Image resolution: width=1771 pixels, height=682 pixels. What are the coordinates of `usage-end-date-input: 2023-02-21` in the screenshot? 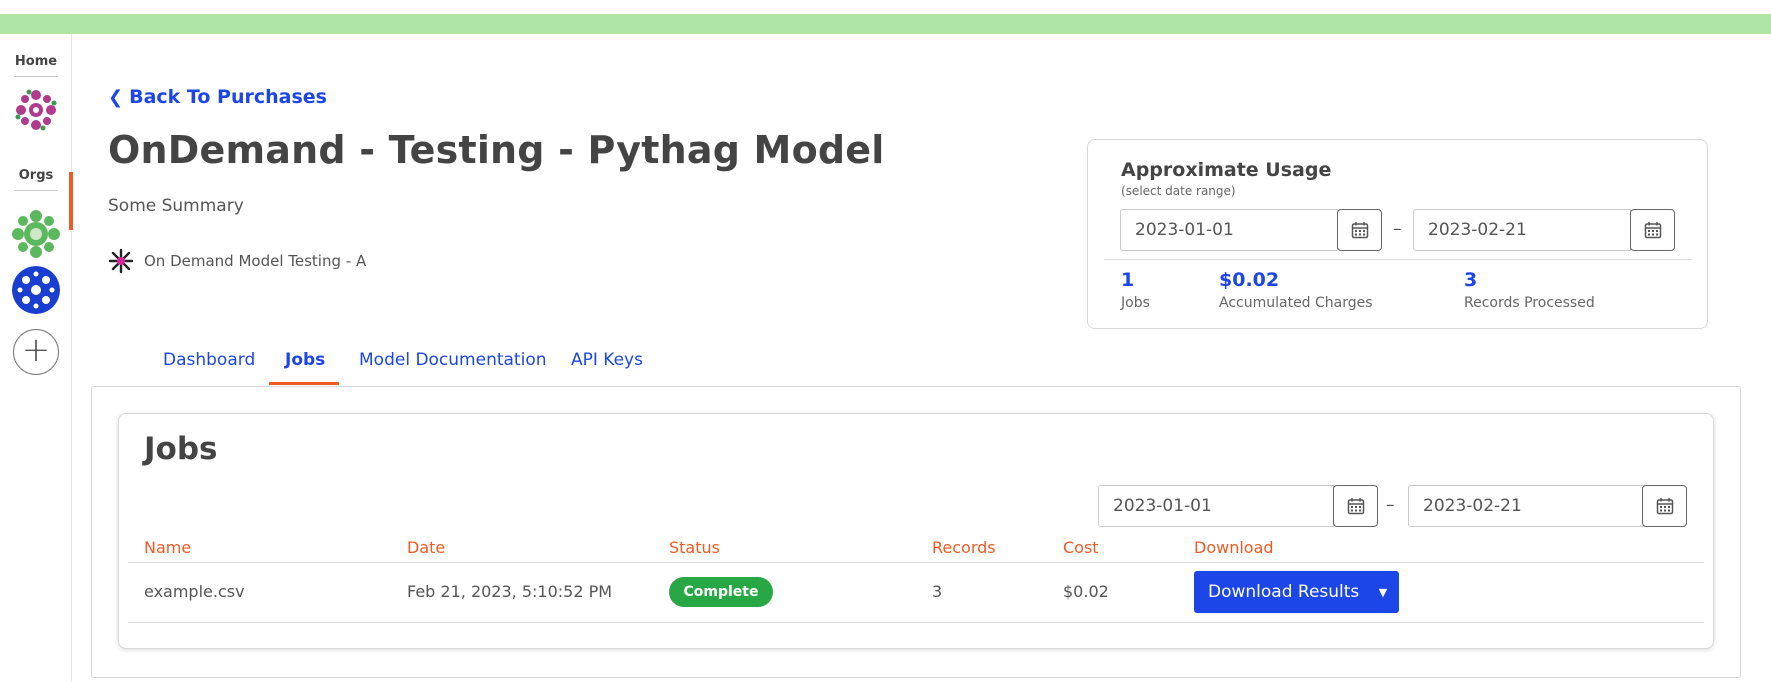 It's located at (1522, 230).